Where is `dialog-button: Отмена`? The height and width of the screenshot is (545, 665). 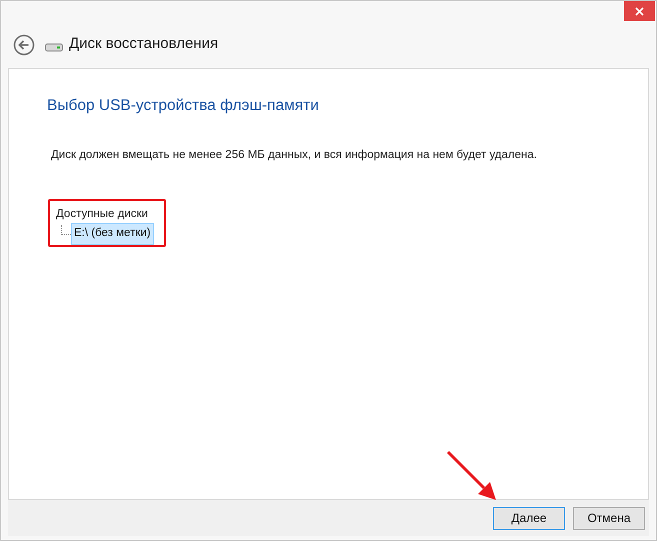
dialog-button: Отмена is located at coordinates (609, 518).